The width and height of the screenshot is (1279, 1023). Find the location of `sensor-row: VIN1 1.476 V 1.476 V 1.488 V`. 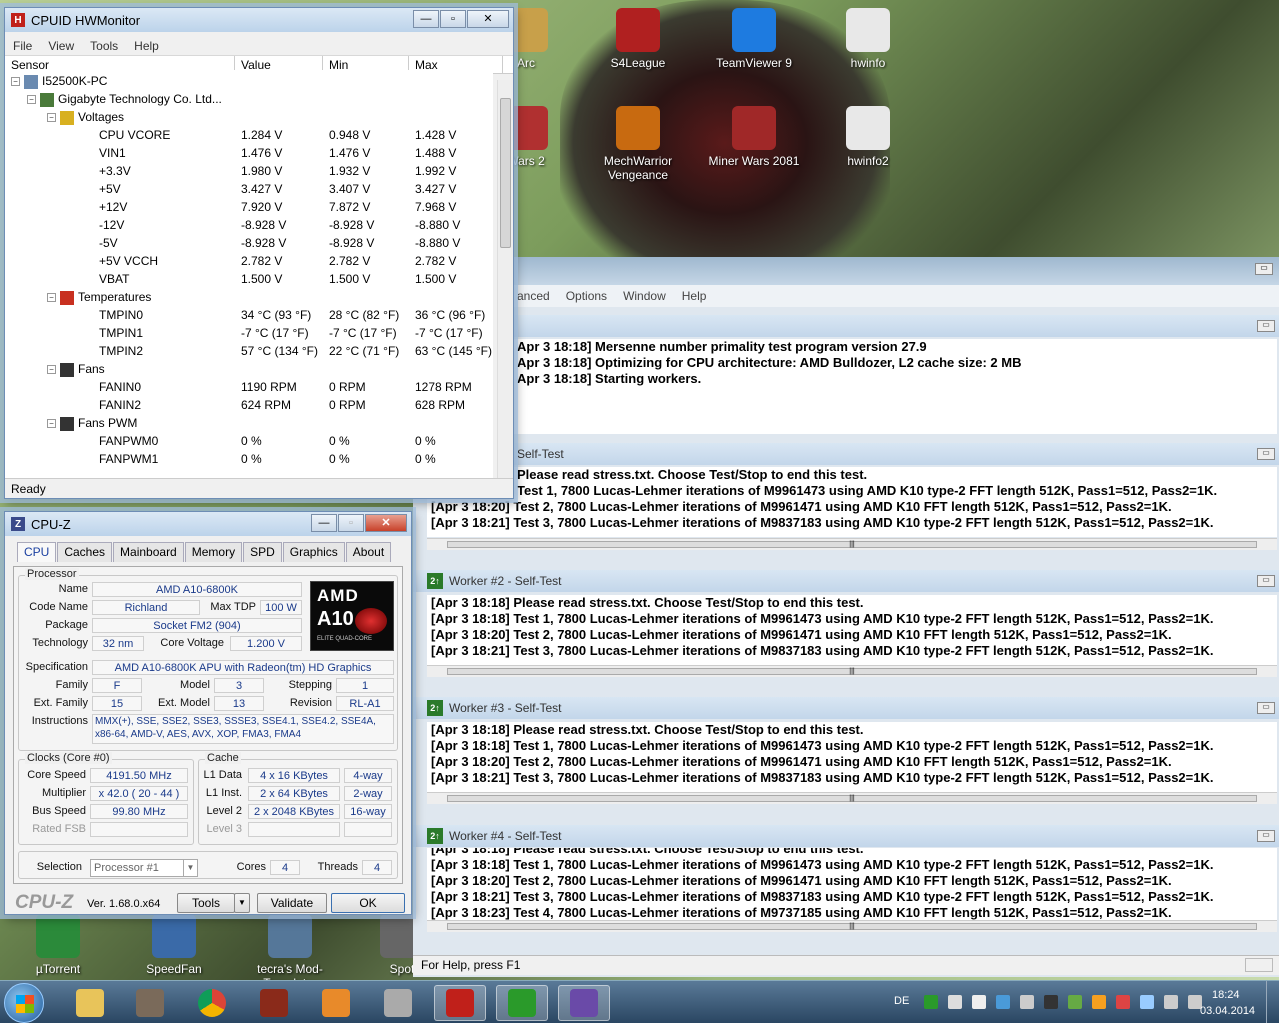

sensor-row: VIN1 1.476 V 1.476 V 1.488 V is located at coordinates (292, 153).